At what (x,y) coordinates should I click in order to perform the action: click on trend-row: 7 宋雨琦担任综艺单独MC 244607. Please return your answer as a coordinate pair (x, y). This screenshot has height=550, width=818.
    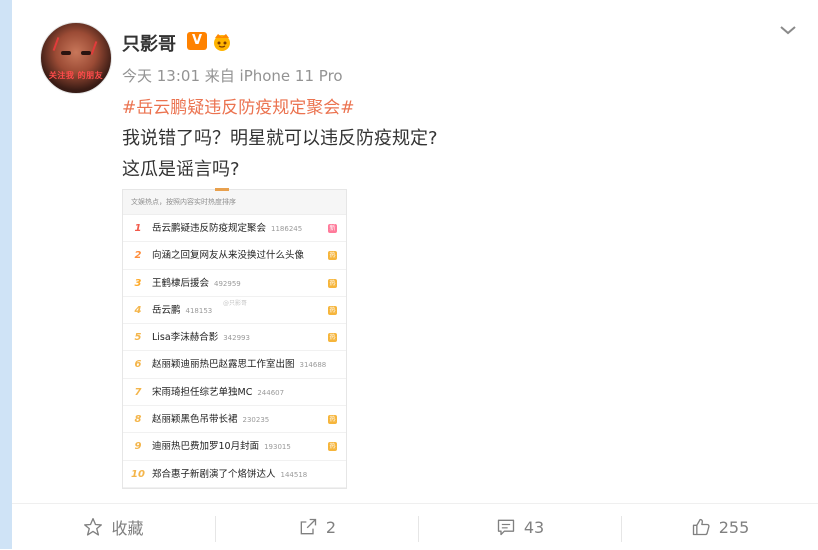
    Looking at the image, I should click on (234, 393).